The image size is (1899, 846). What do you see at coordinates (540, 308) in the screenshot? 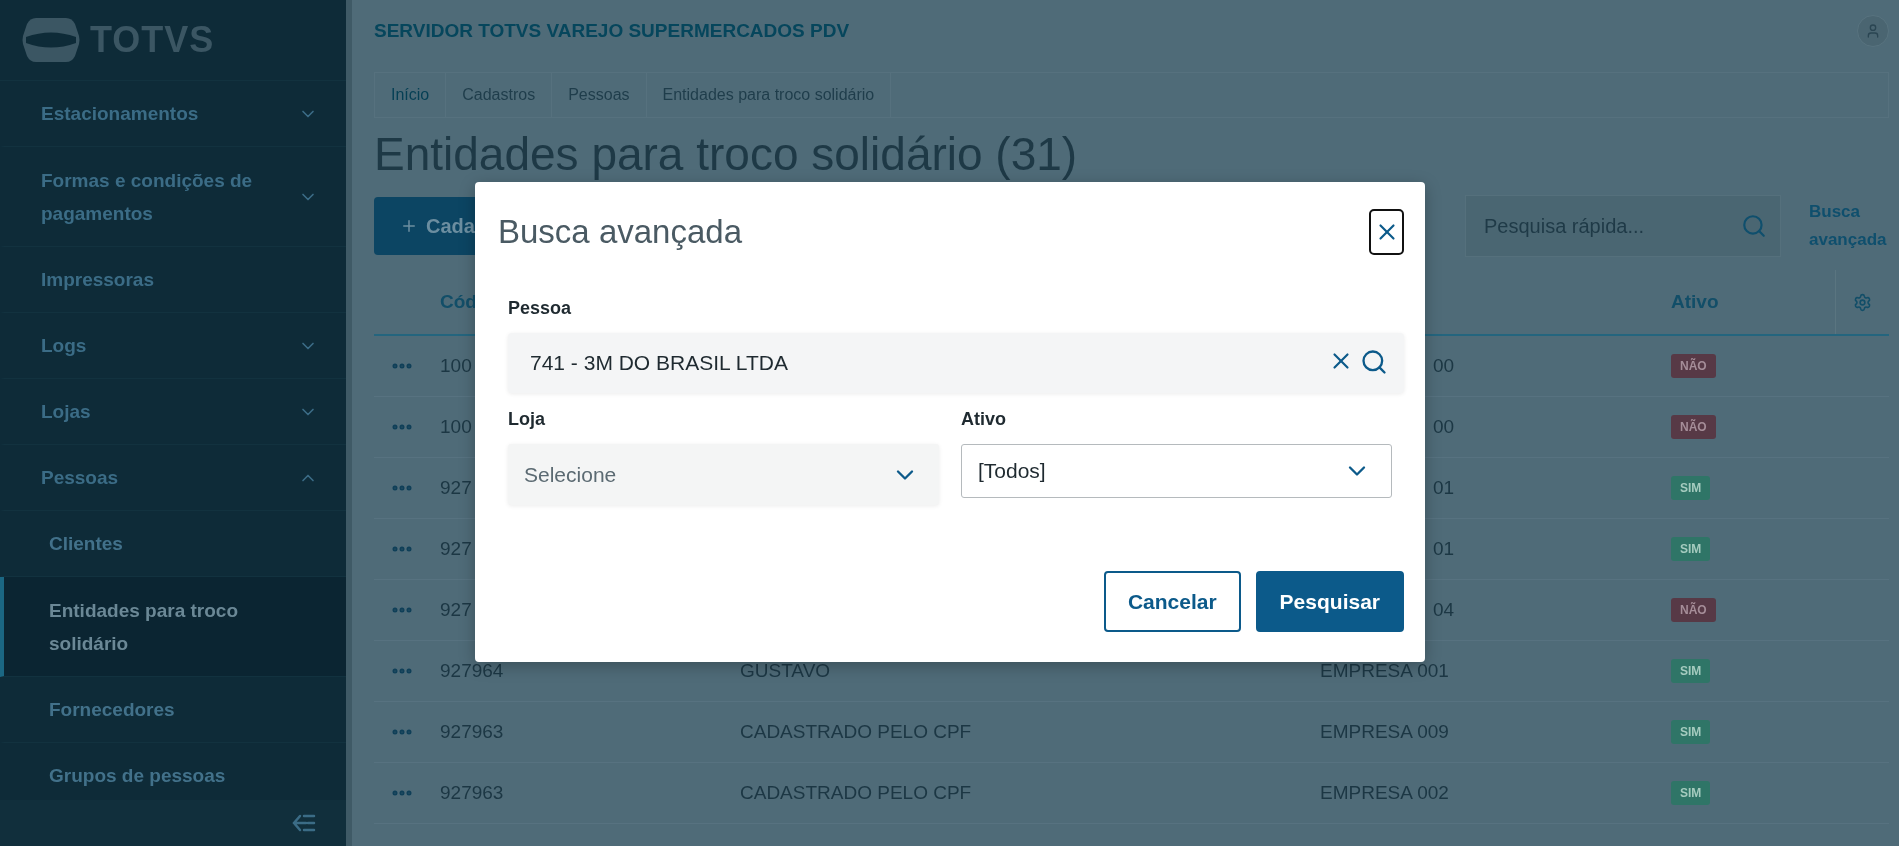
I see `field-label: Pessoa` at bounding box center [540, 308].